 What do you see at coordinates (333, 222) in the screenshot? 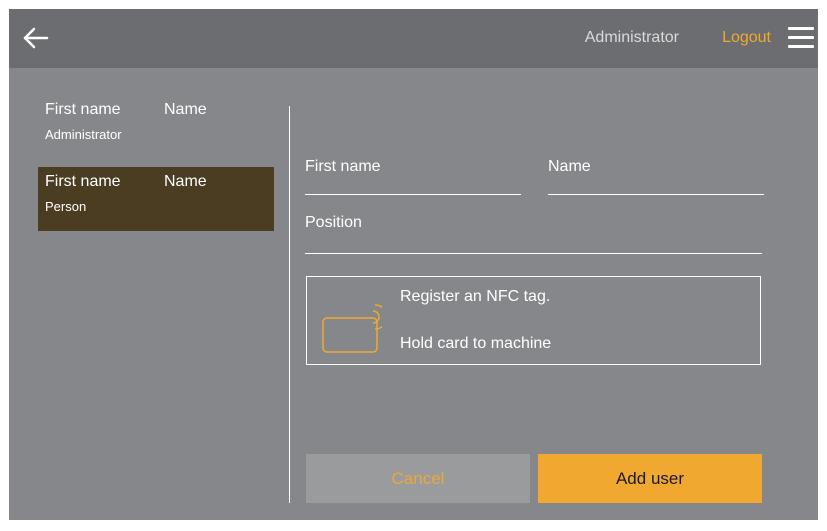
I see `position-placeholder: Position` at bounding box center [333, 222].